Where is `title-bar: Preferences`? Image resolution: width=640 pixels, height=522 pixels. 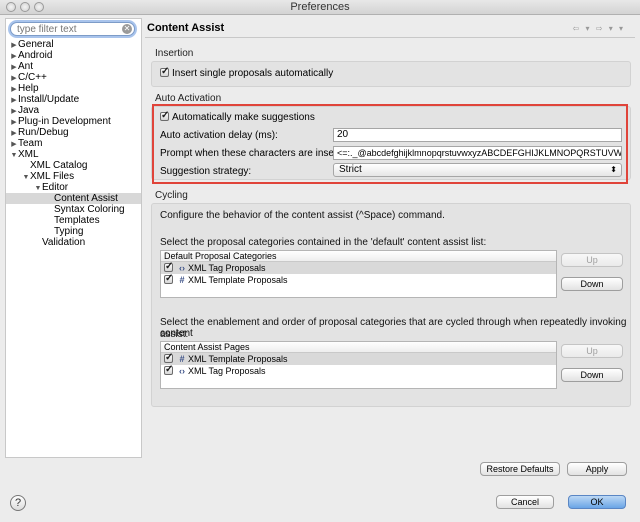 title-bar: Preferences is located at coordinates (320, 7).